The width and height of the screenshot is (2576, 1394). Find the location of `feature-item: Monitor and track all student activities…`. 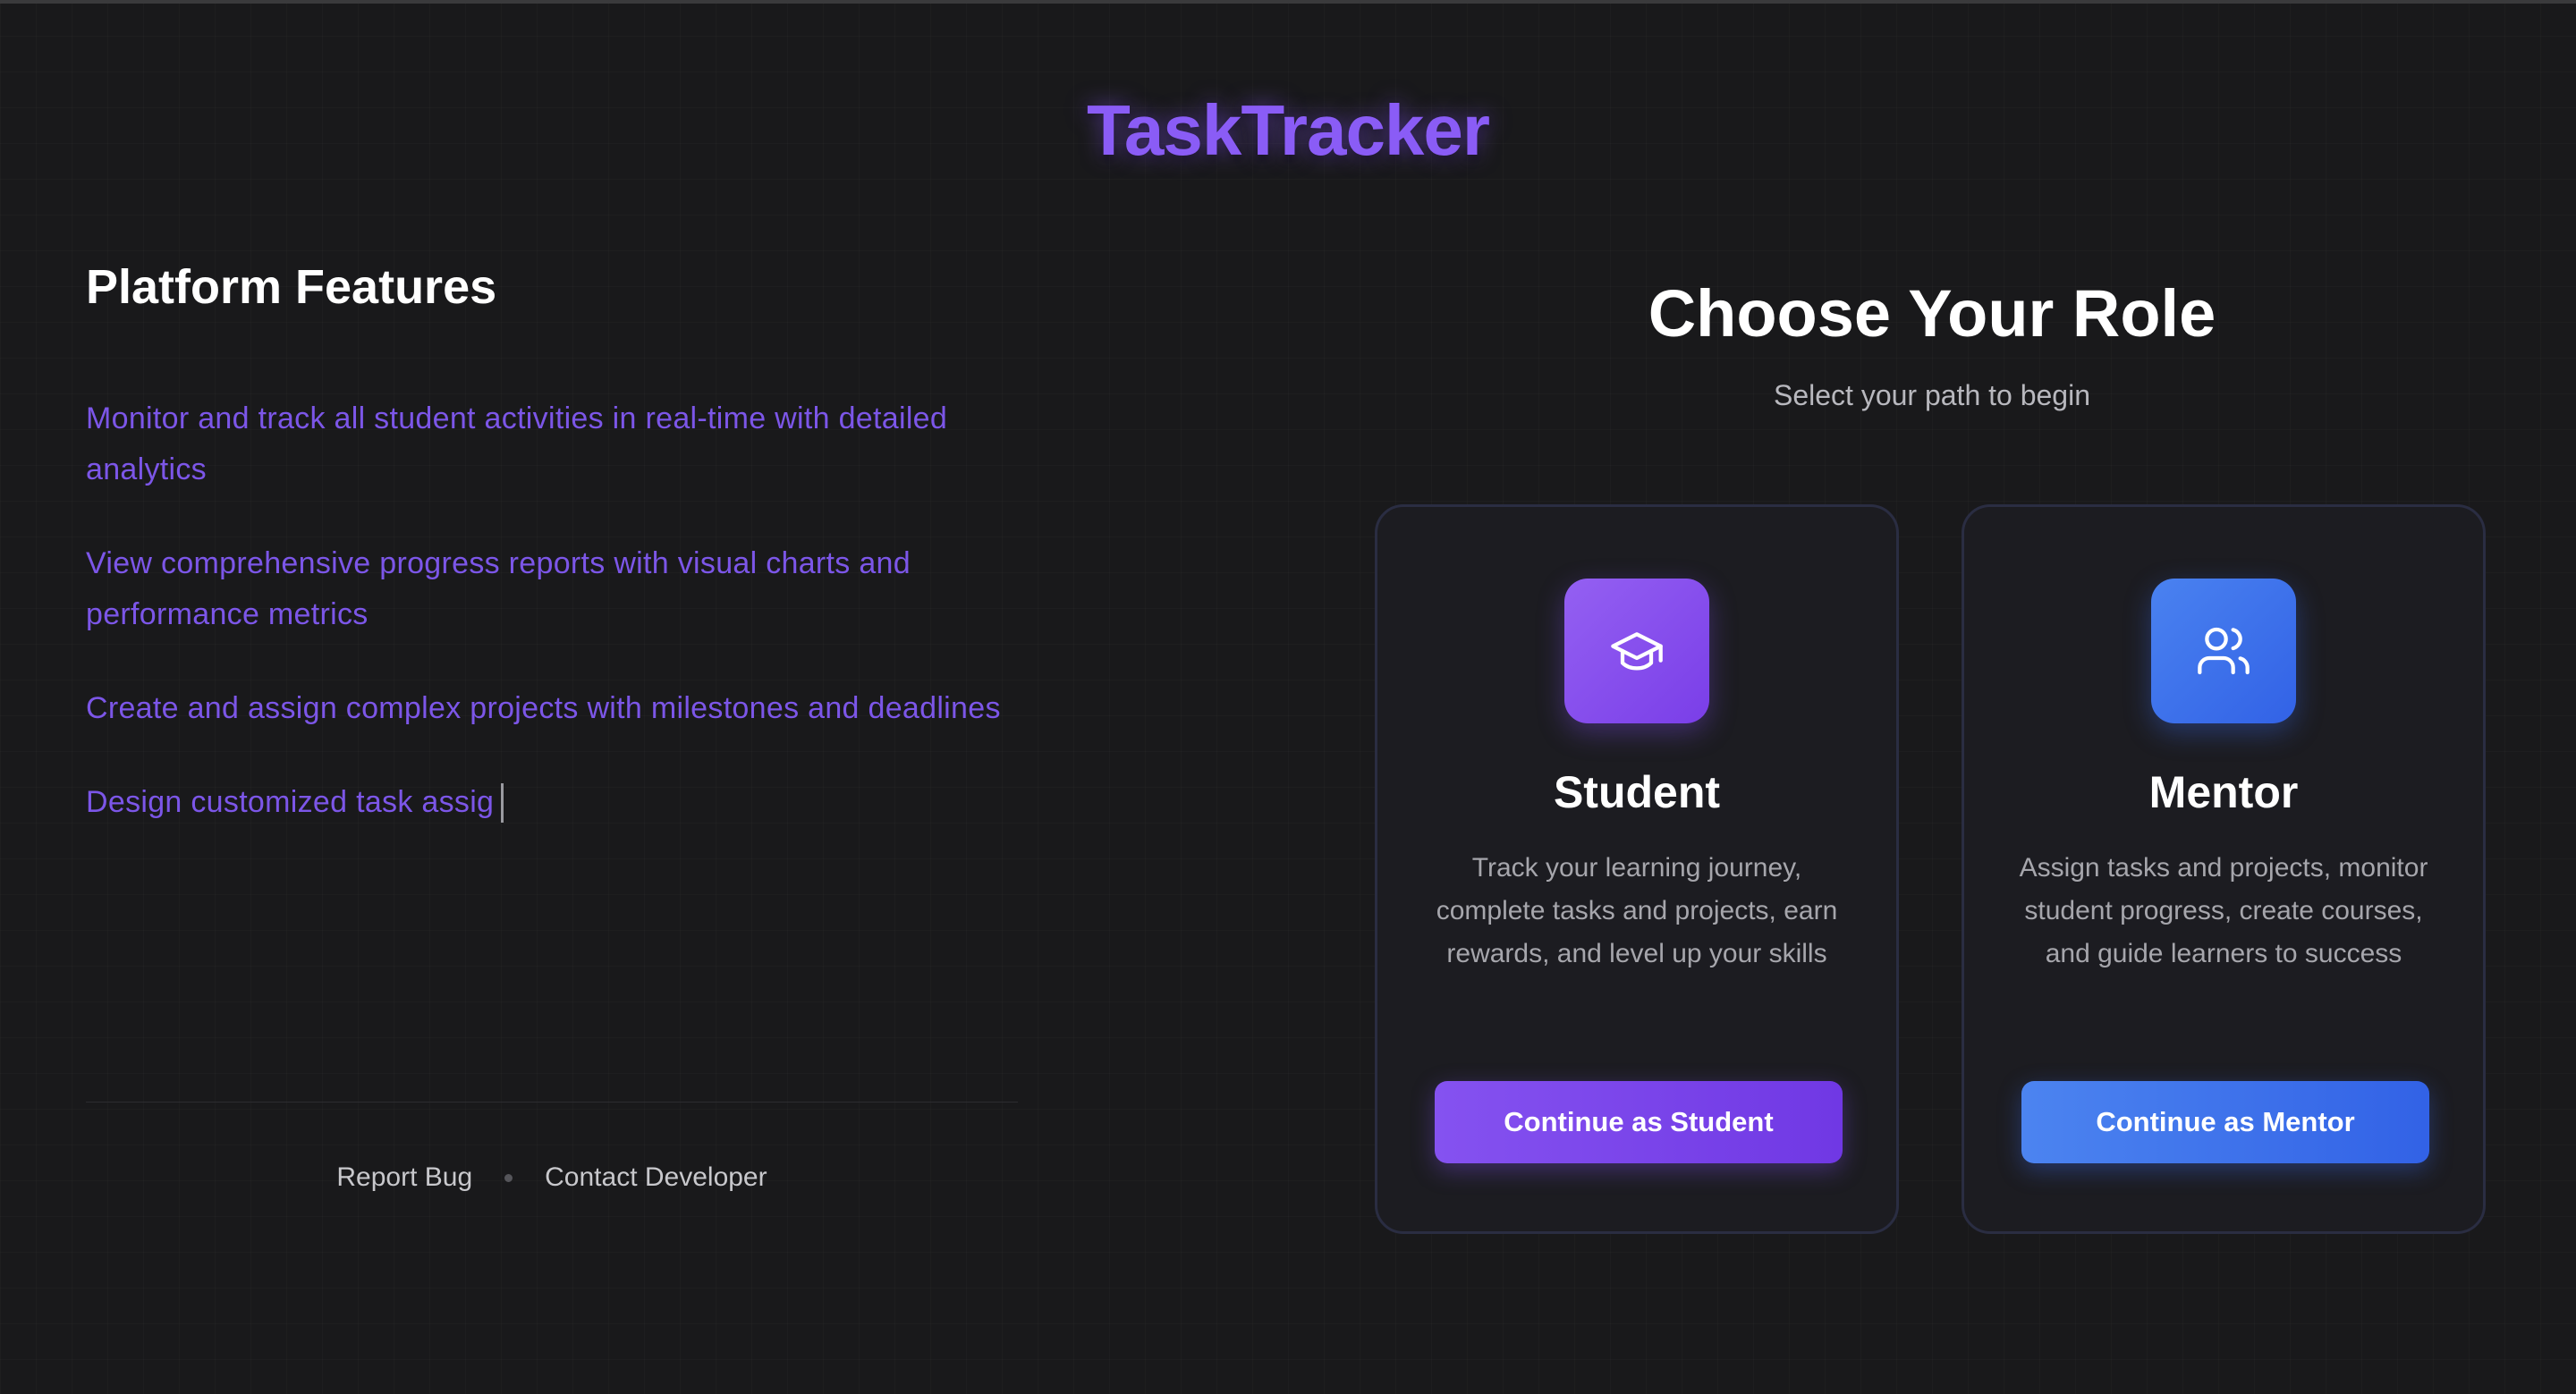

feature-item: Monitor and track all student activities… is located at coordinates (517, 443).